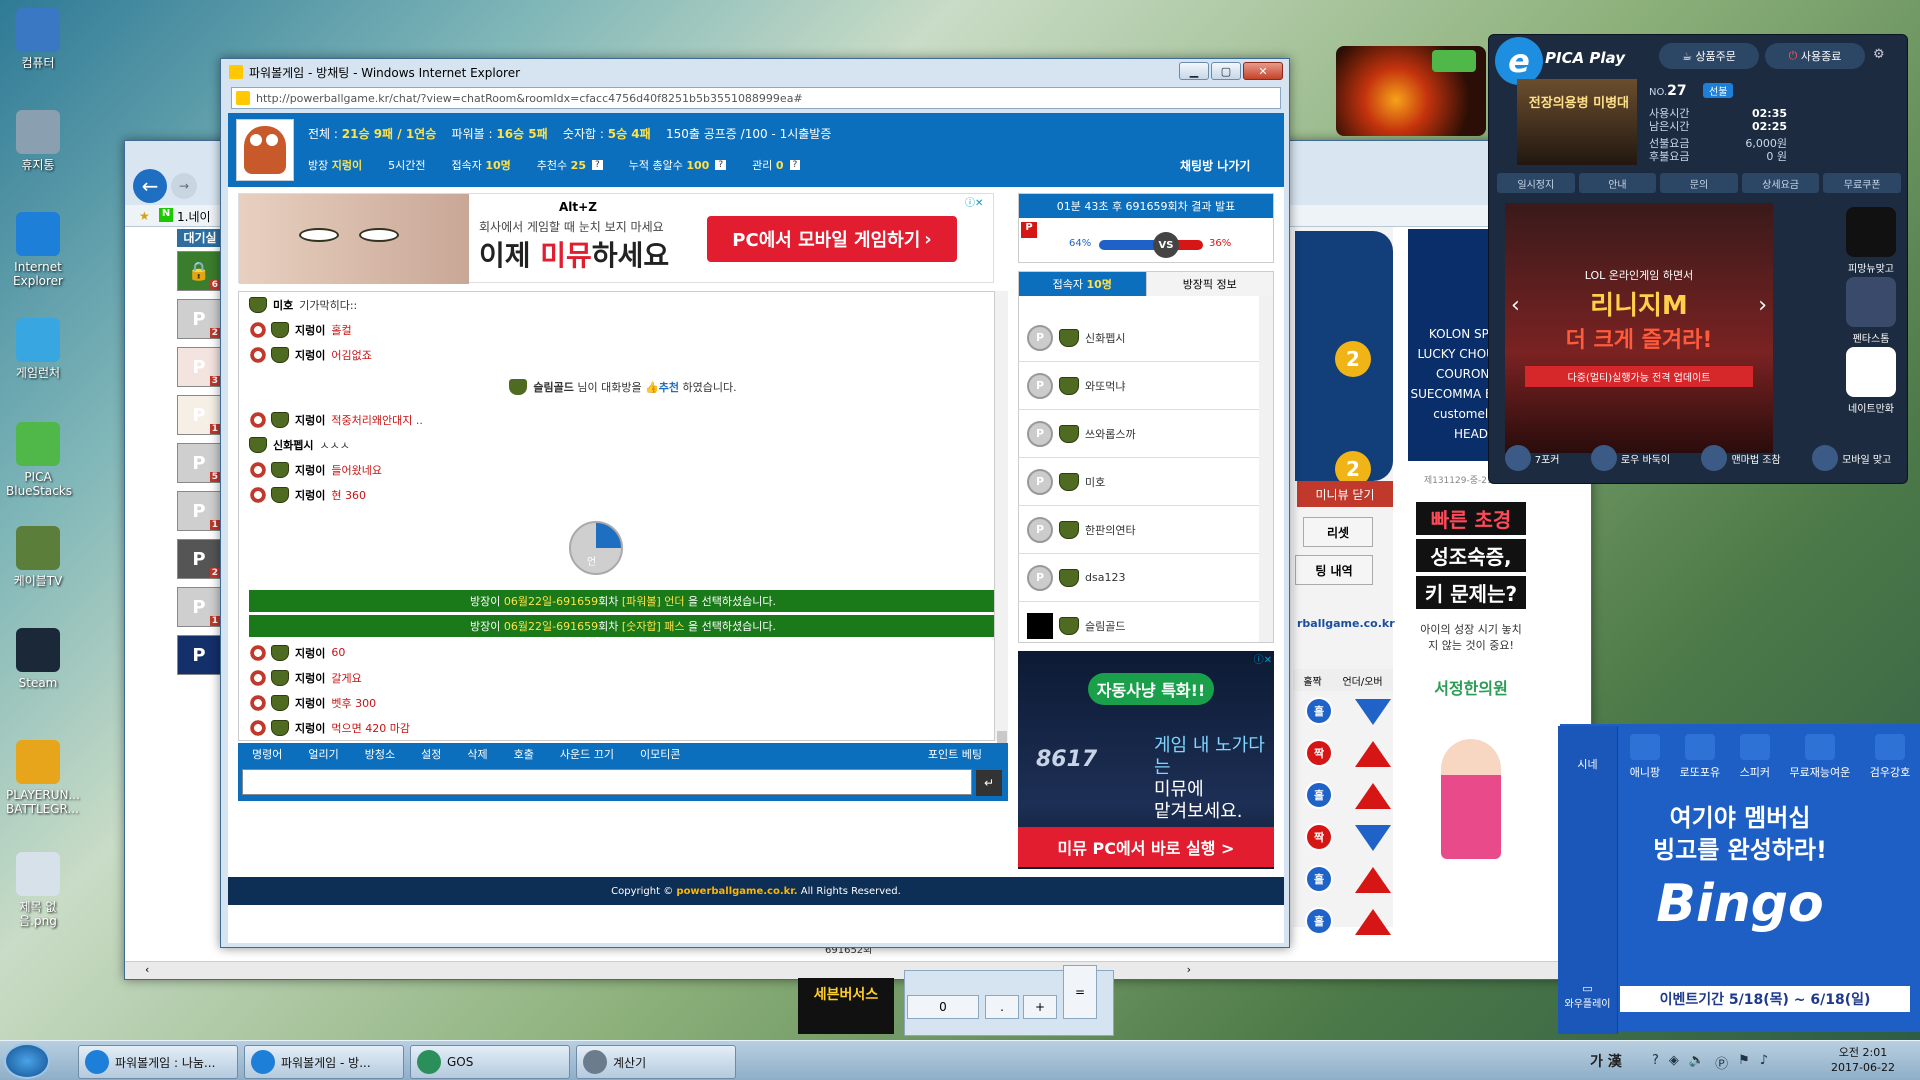 This screenshot has height=1080, width=1920. I want to click on reset-button: 리셋, so click(1338, 532).